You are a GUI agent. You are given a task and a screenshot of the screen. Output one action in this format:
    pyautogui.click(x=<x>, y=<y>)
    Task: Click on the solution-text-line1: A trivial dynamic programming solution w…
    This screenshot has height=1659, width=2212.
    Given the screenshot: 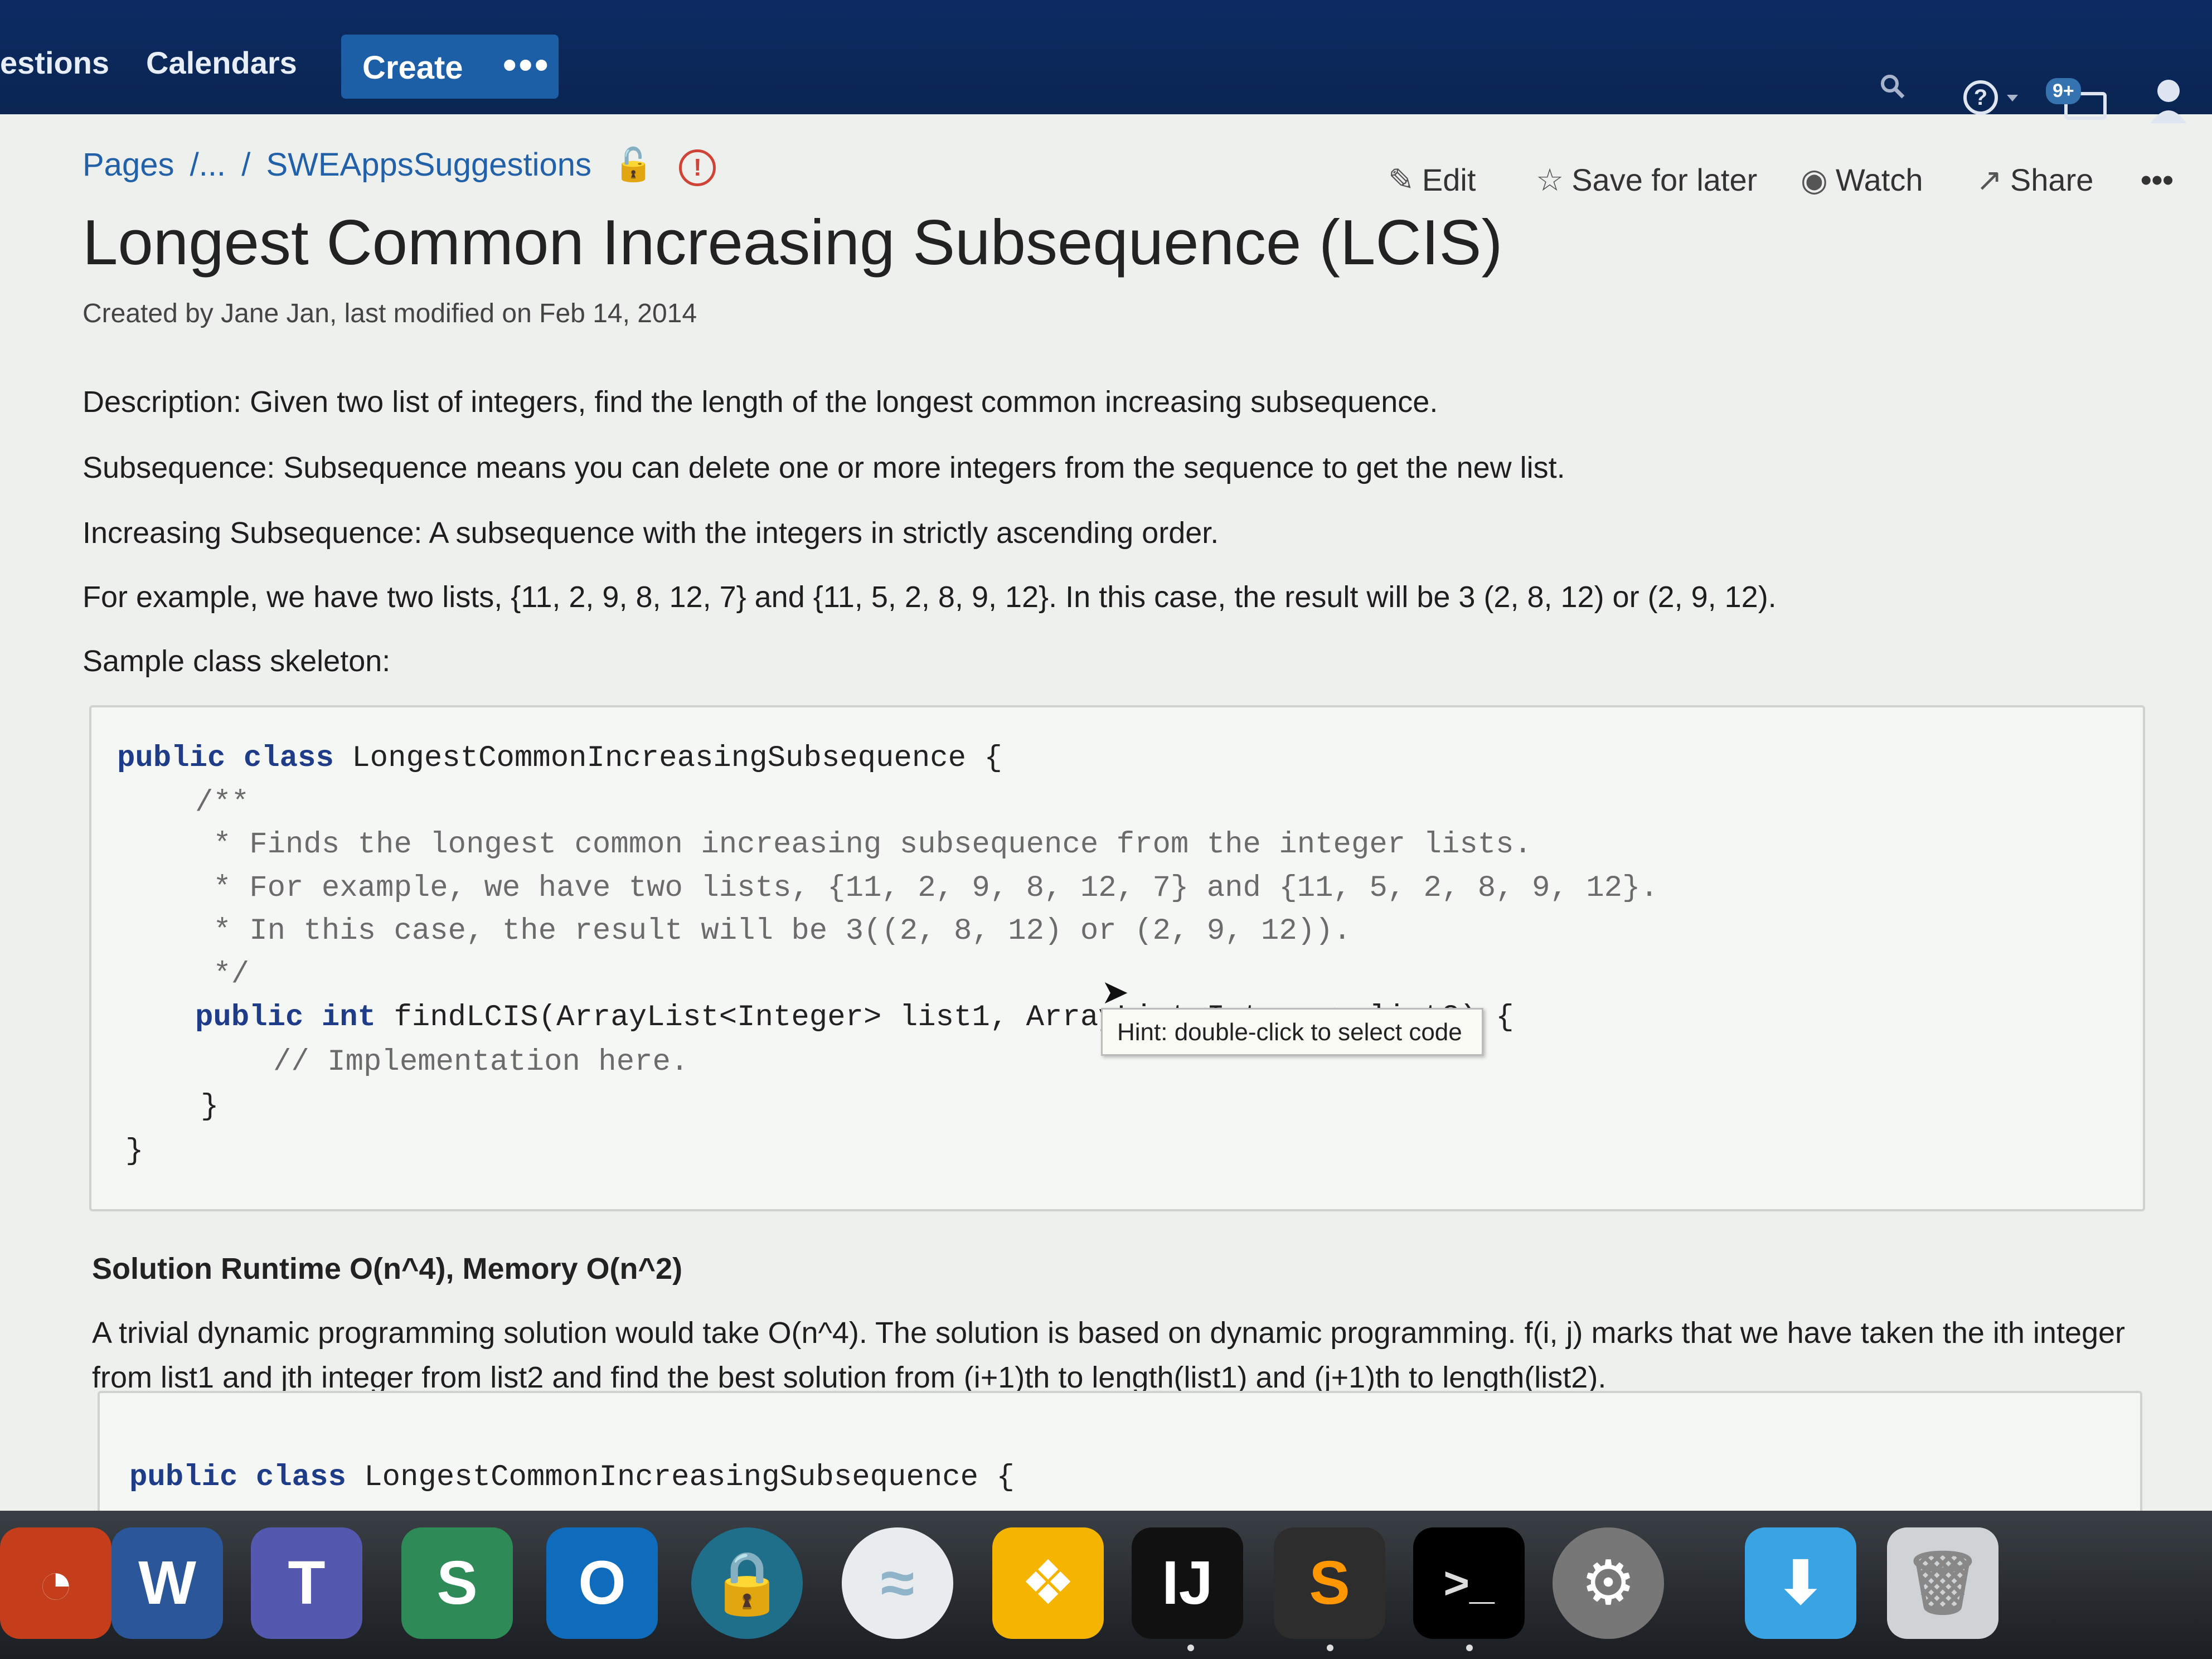 What is the action you would take?
    pyautogui.click(x=1109, y=1333)
    